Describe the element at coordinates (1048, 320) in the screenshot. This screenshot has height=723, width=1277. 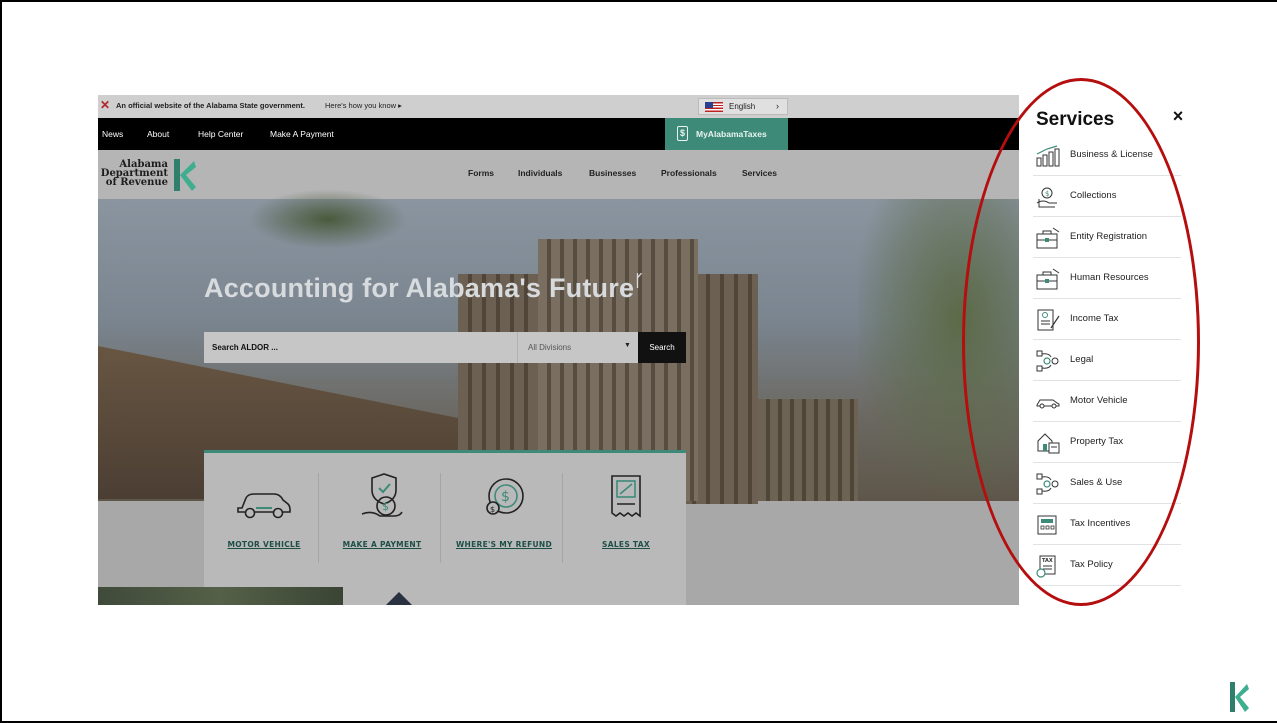
I see `document-pen-icon` at that location.